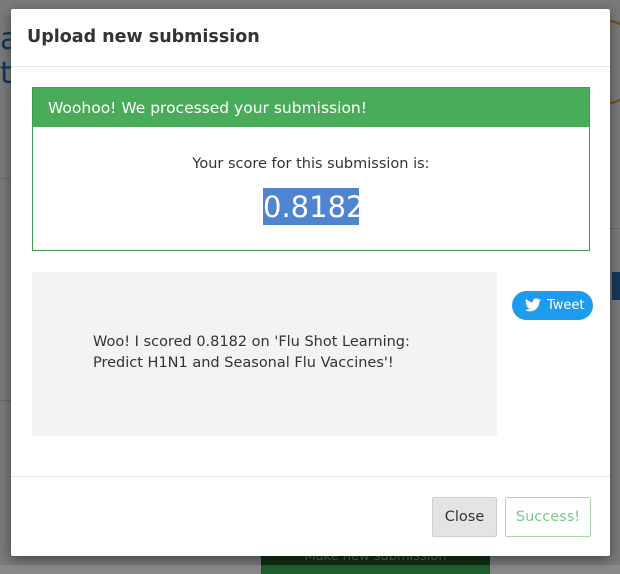 Image resolution: width=620 pixels, height=574 pixels. I want to click on success-button: Success!, so click(548, 517).